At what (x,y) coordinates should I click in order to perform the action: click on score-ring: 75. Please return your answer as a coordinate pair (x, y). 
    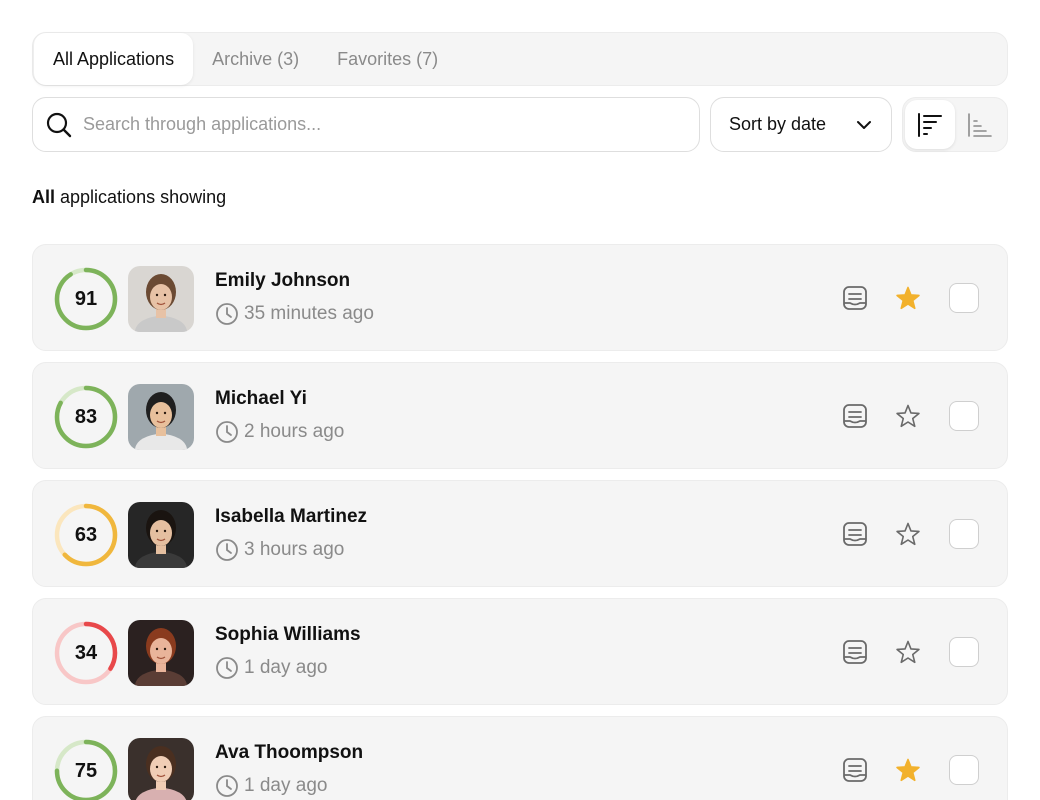
    Looking at the image, I should click on (86, 769).